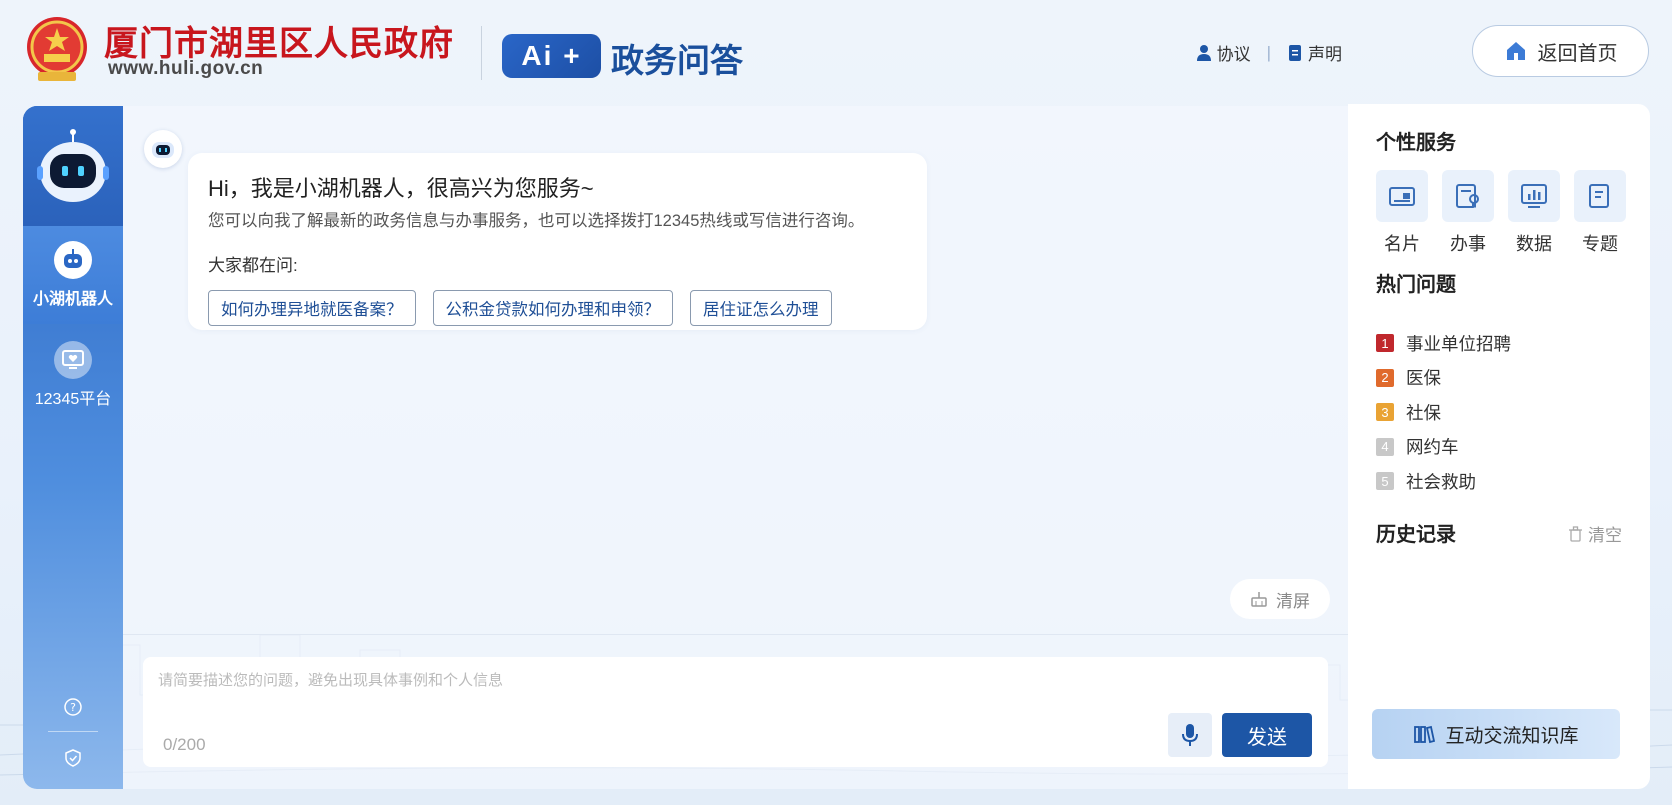 Image resolution: width=1672 pixels, height=805 pixels. I want to click on bot-avatar, so click(163, 149).